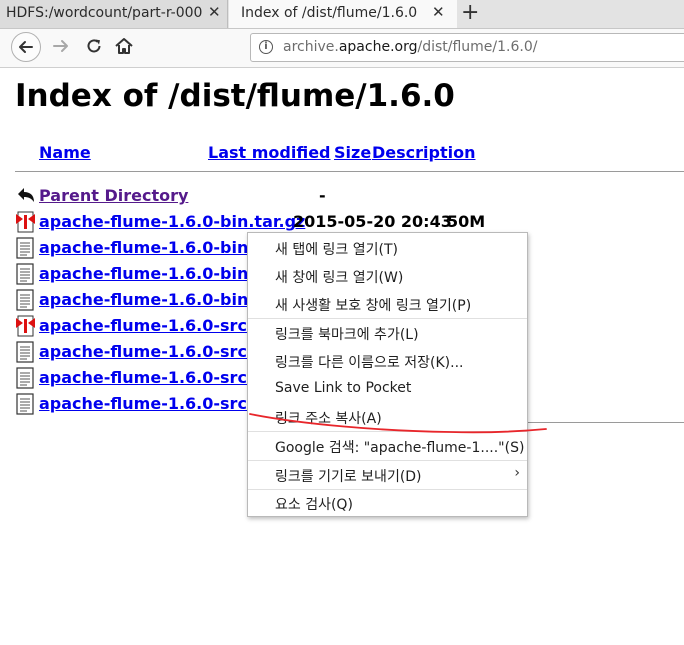  What do you see at coordinates (373, 306) in the screenshot?
I see `menu-item-label: 새 사생활 보호 창에 링크 열기(P)` at bounding box center [373, 306].